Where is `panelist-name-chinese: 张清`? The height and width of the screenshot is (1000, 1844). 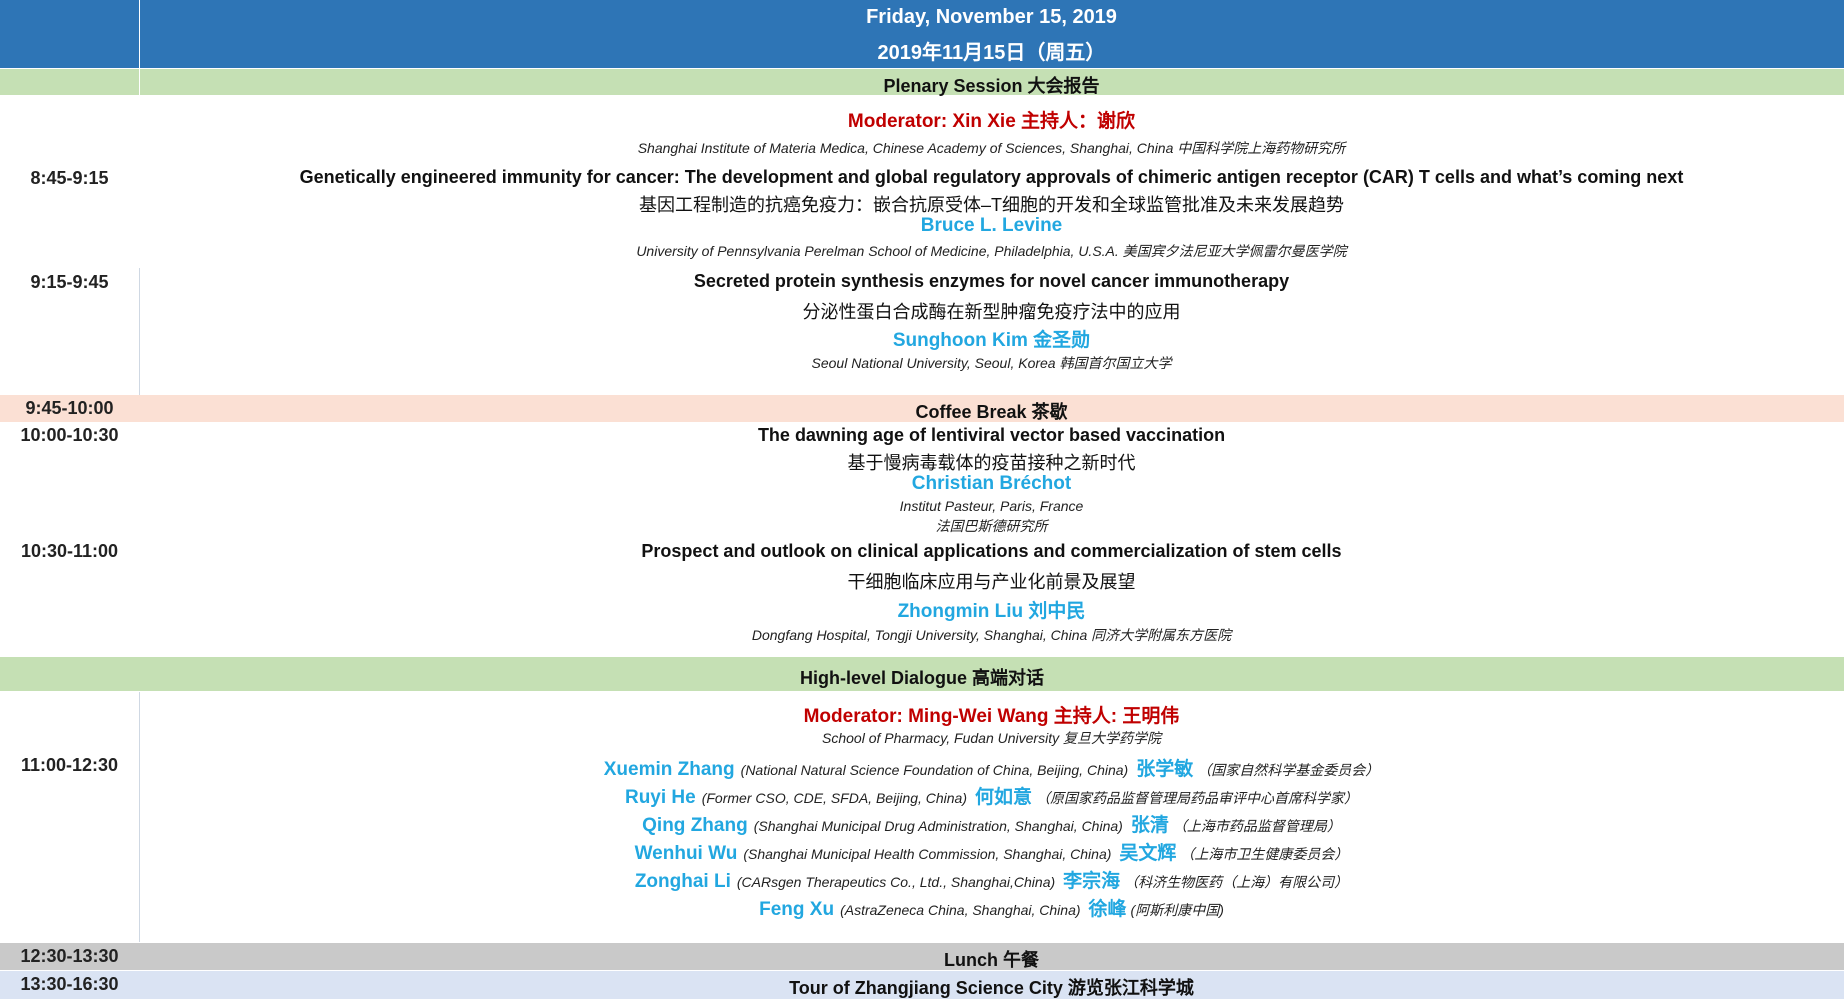 panelist-name-chinese: 张清 is located at coordinates (1149, 825).